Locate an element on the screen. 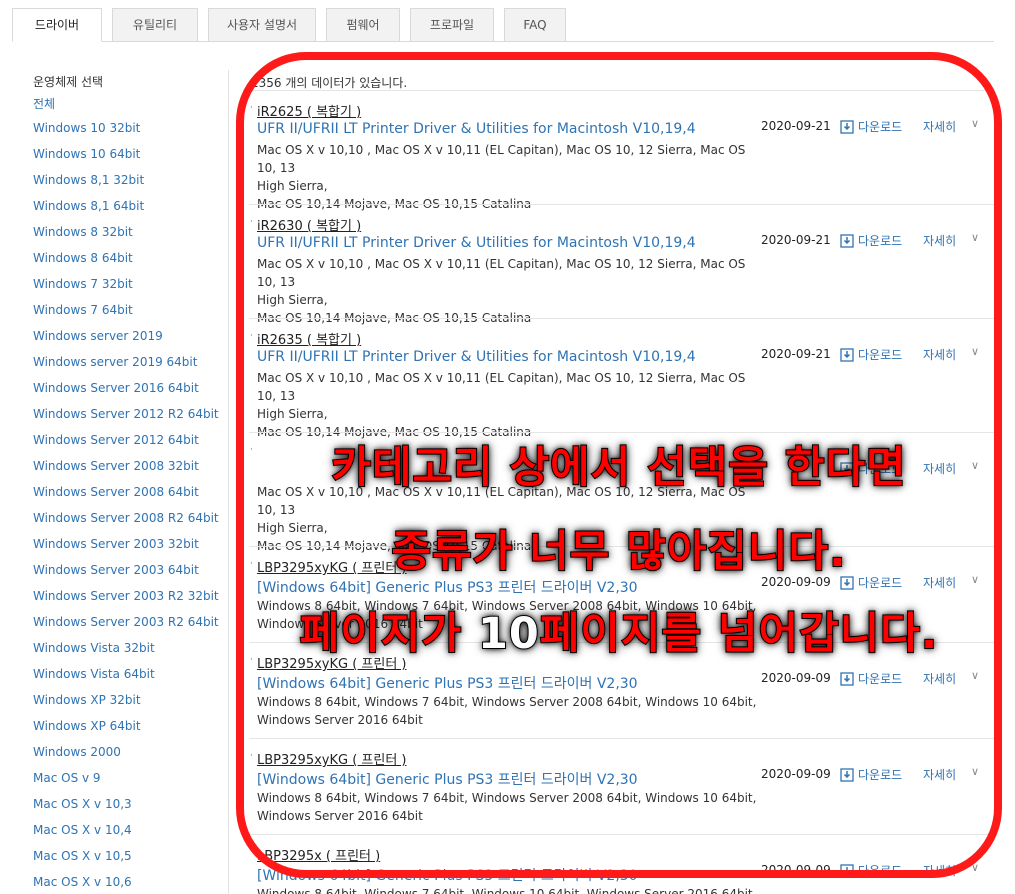 The width and height of the screenshot is (1015, 894). tab-faq: FAQ is located at coordinates (535, 25).